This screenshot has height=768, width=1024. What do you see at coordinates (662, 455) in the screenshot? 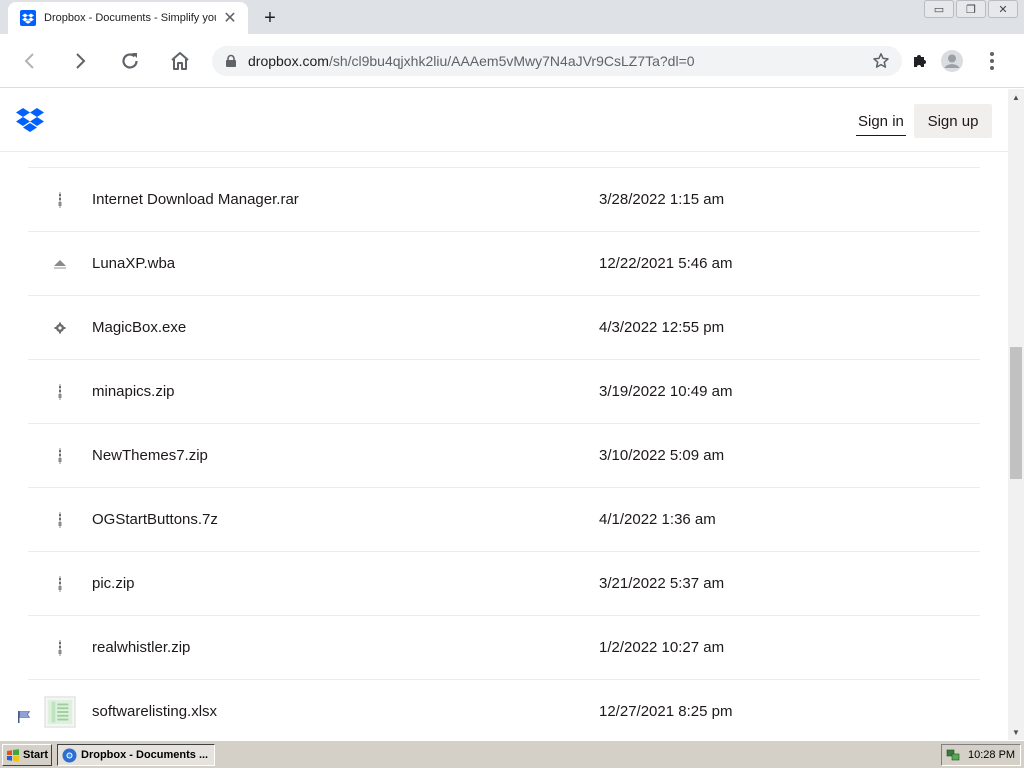
I see `file-modified-date: 3/10/2022 5:09 am` at bounding box center [662, 455].